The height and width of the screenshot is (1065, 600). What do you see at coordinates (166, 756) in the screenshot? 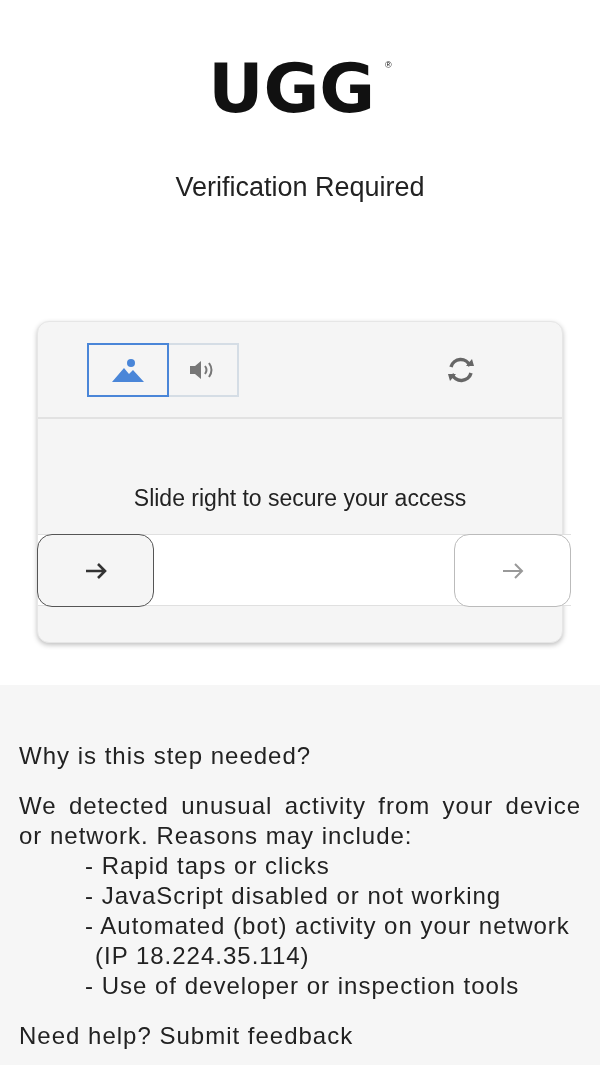
I see `section-heading: Why is this step needed?` at bounding box center [166, 756].